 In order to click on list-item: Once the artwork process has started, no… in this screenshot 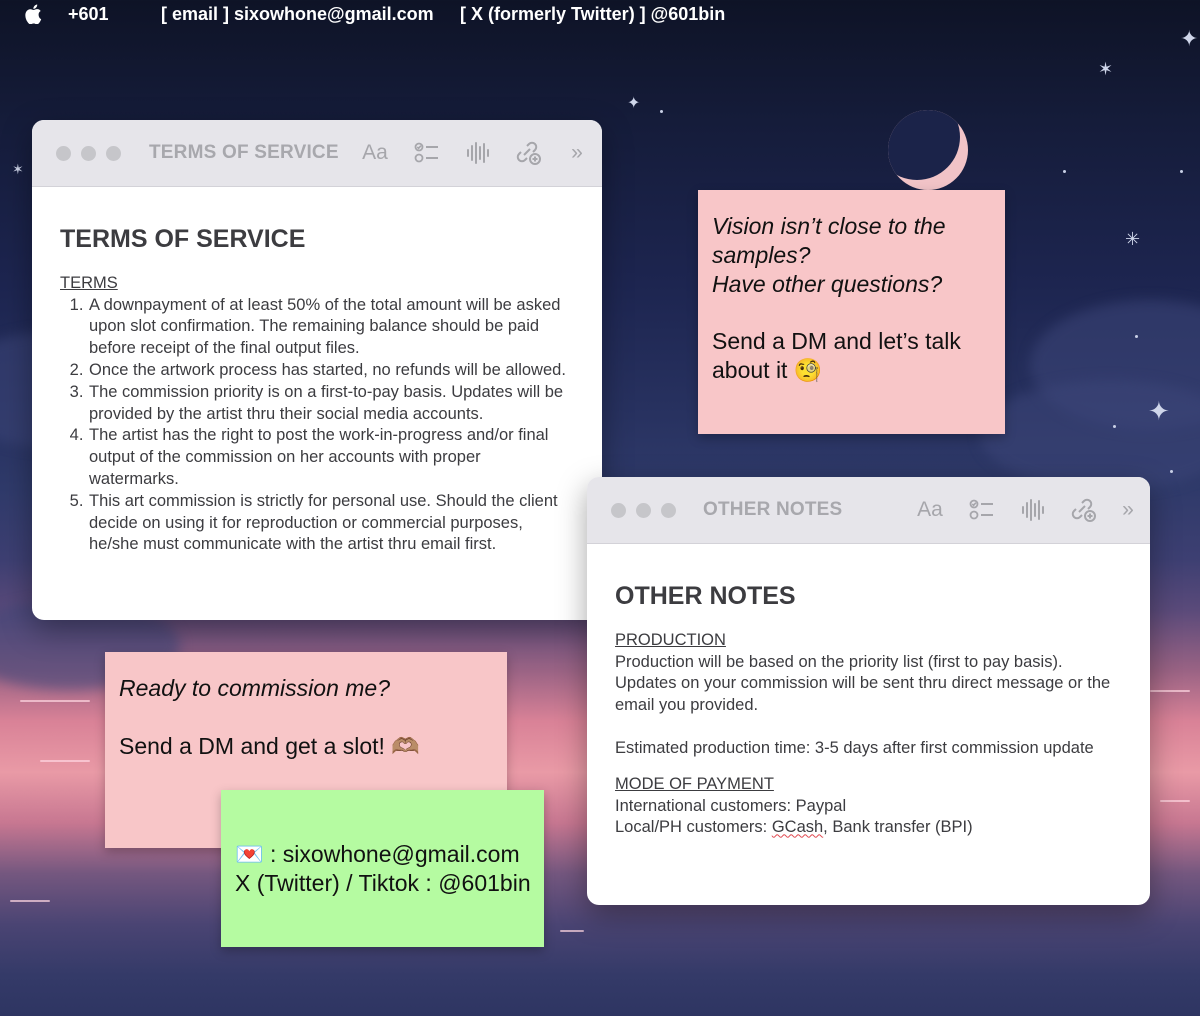, I will do `click(331, 371)`.